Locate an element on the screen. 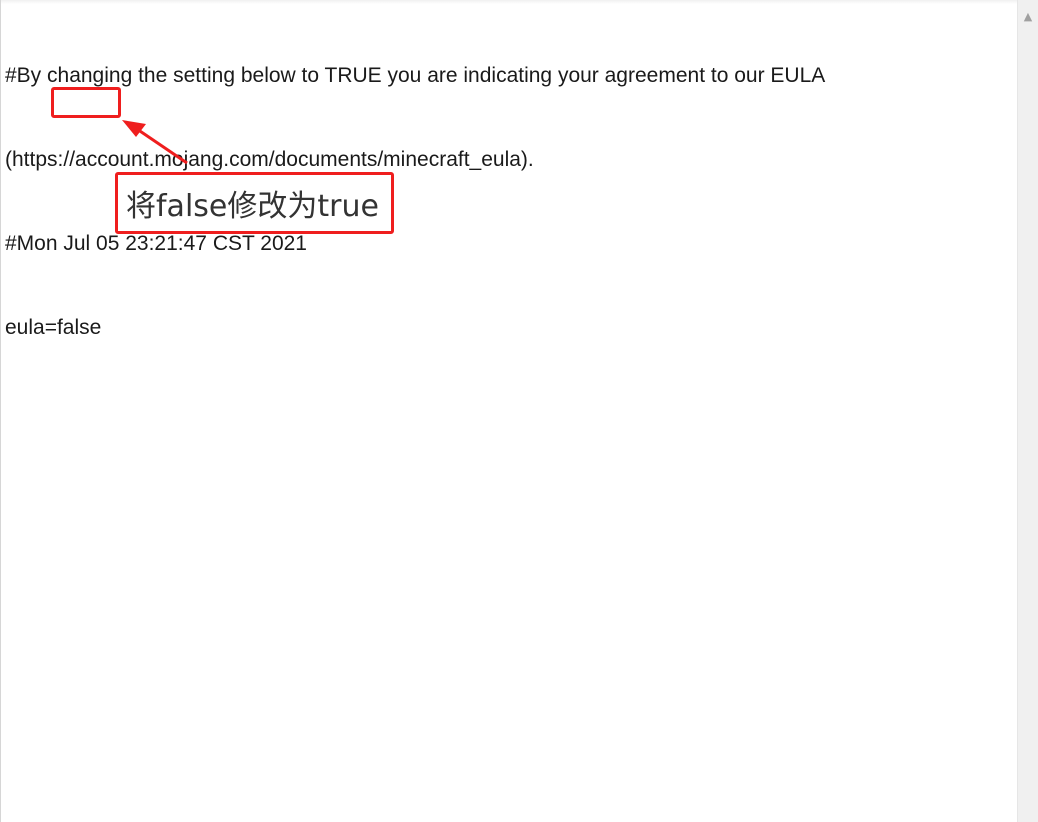  callout-text: 将false修改为true is located at coordinates (252, 206).